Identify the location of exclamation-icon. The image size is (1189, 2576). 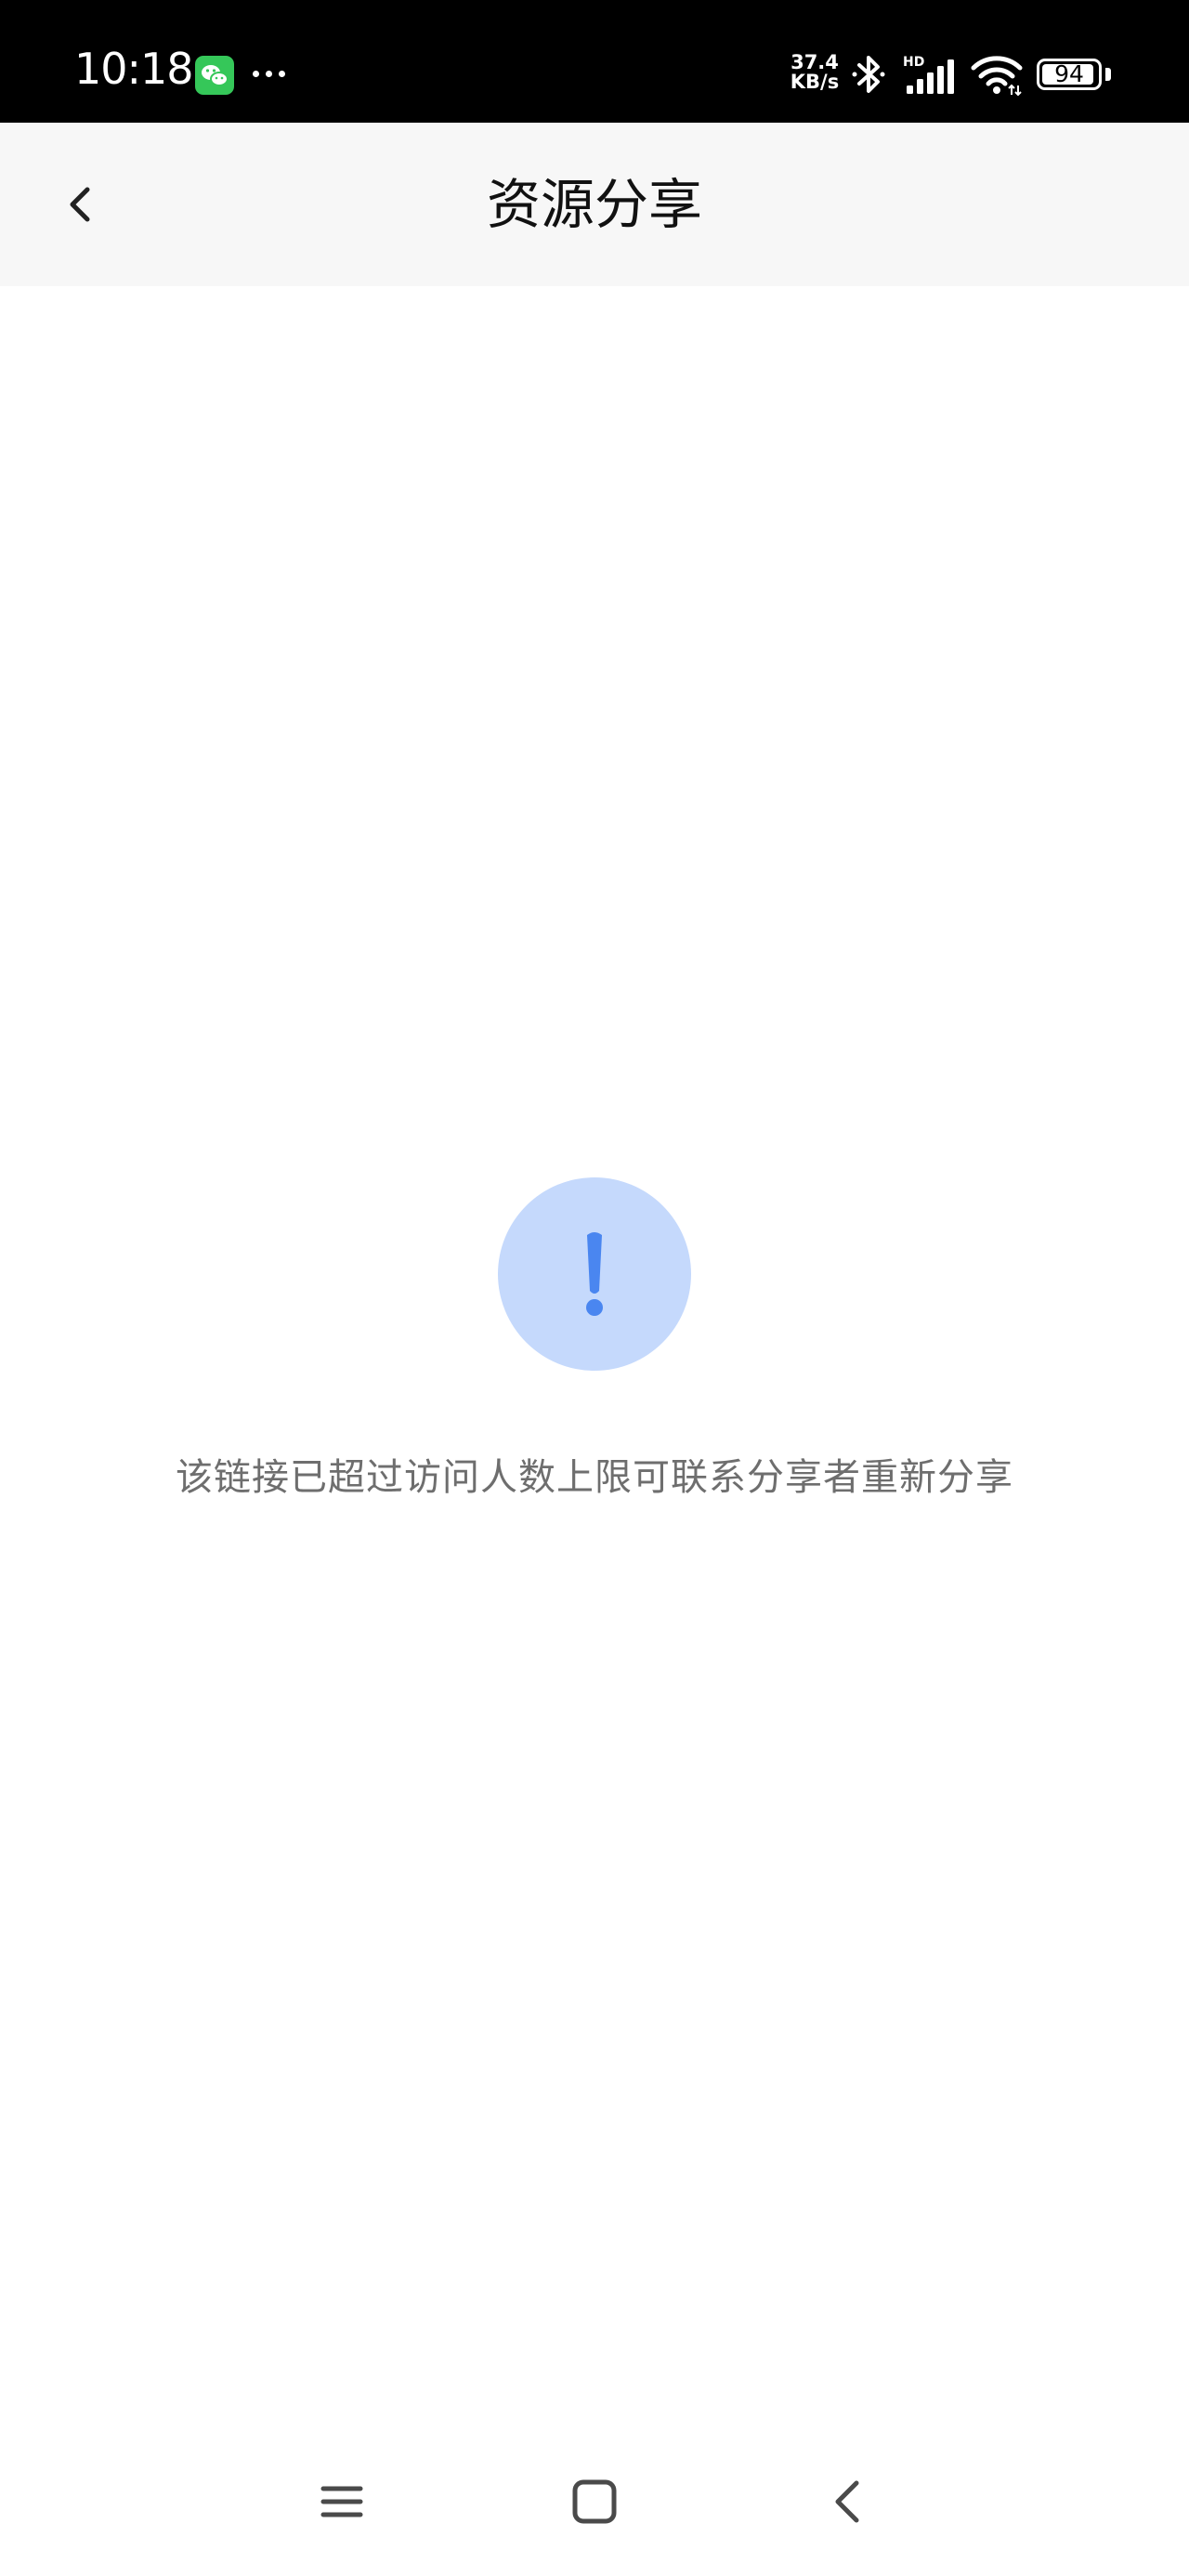
(594, 1274).